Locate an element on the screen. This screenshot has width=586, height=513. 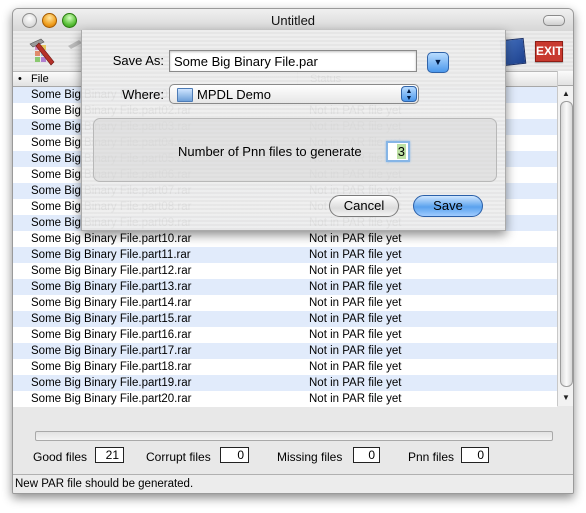
save-as-input: Some Big Binary File.par is located at coordinates (293, 61).